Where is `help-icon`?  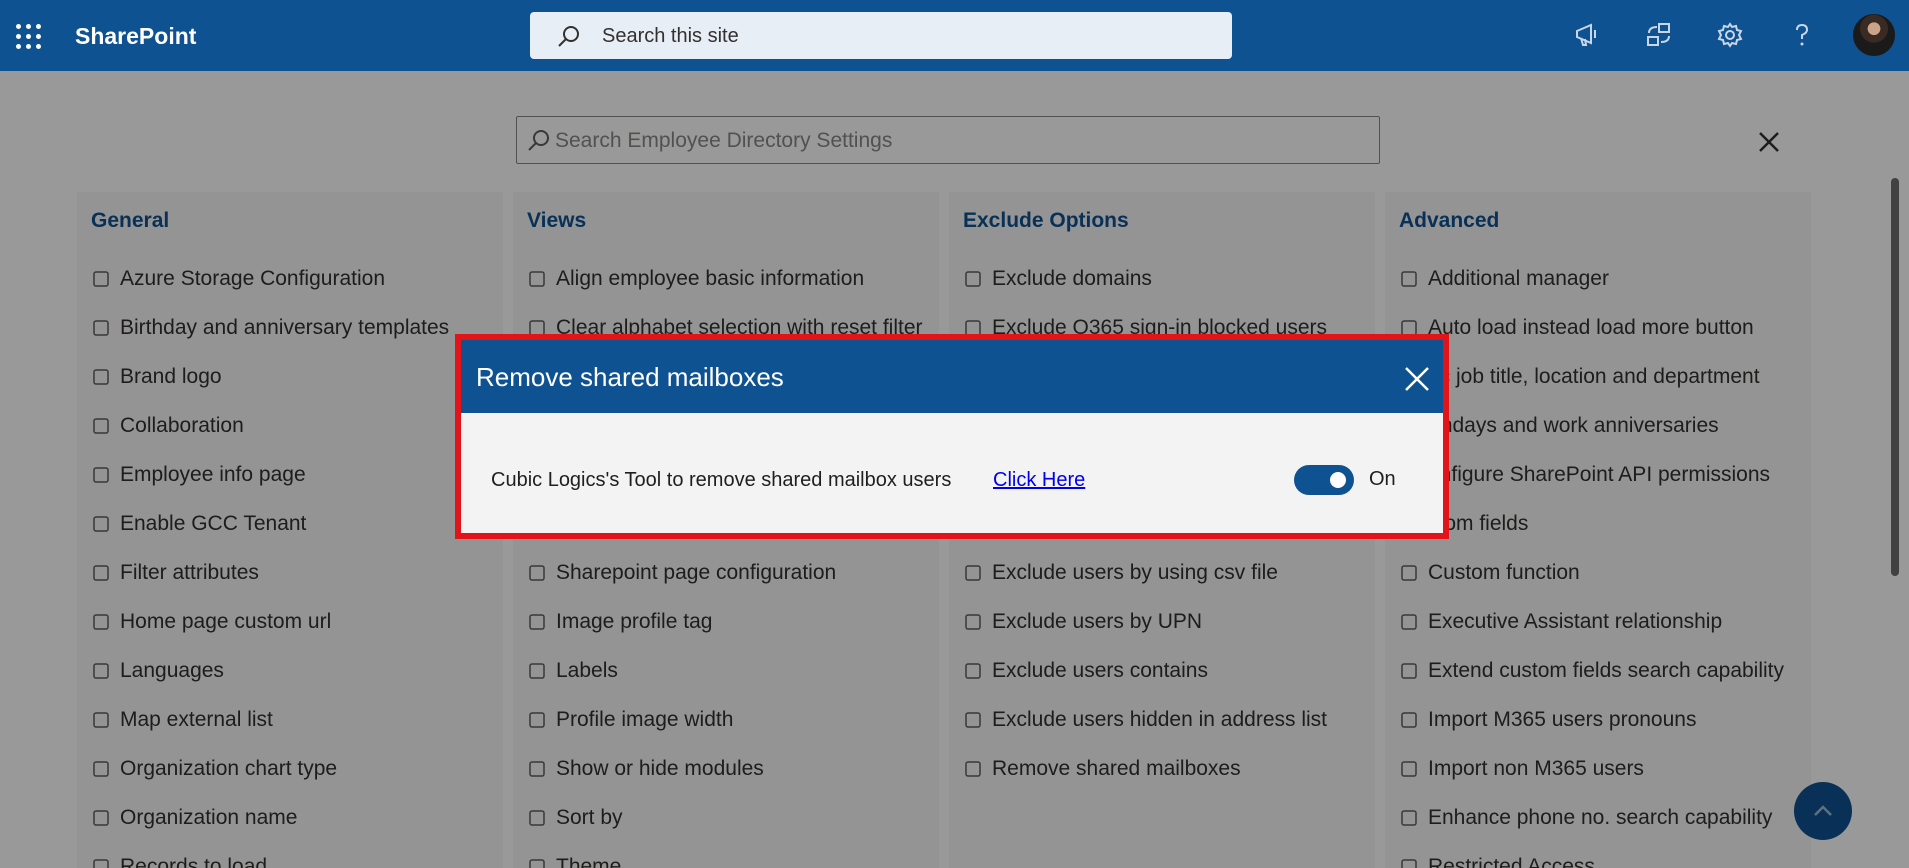
help-icon is located at coordinates (1802, 35).